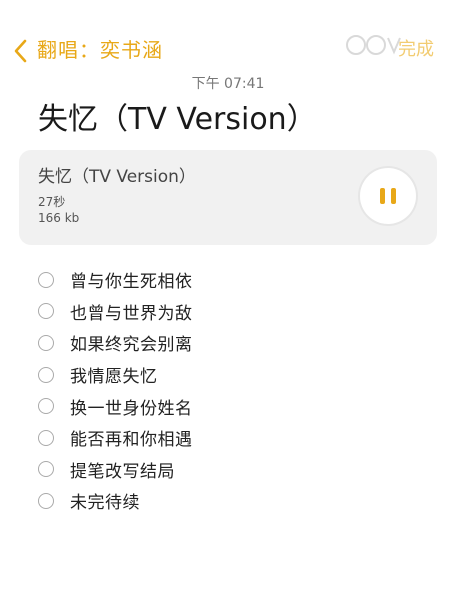 This screenshot has width=456, height=608. I want to click on checklist-item: 如果终究会别离, so click(115, 343).